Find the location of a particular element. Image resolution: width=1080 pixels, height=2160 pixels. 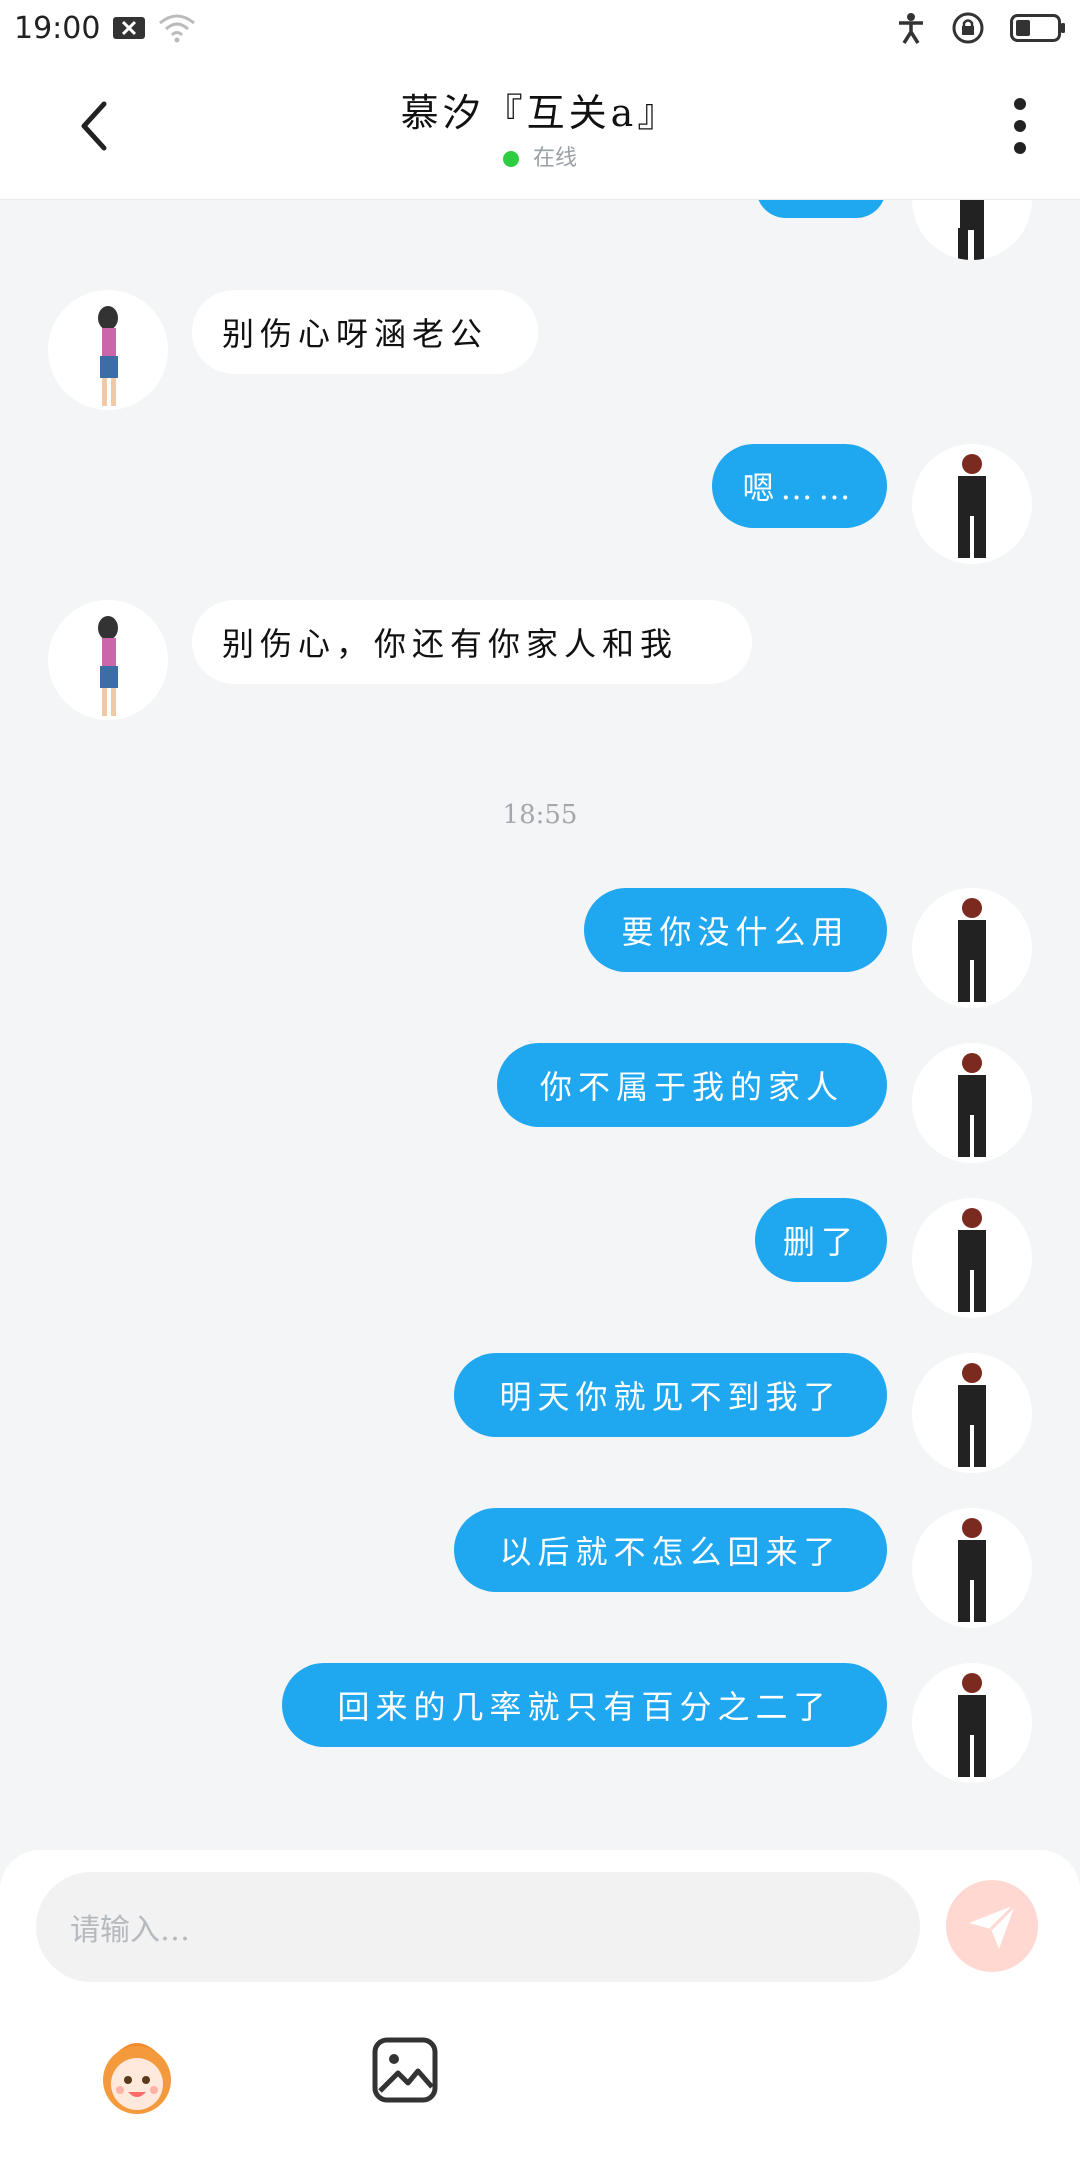

status-bar: 19:00 is located at coordinates (540, 28).